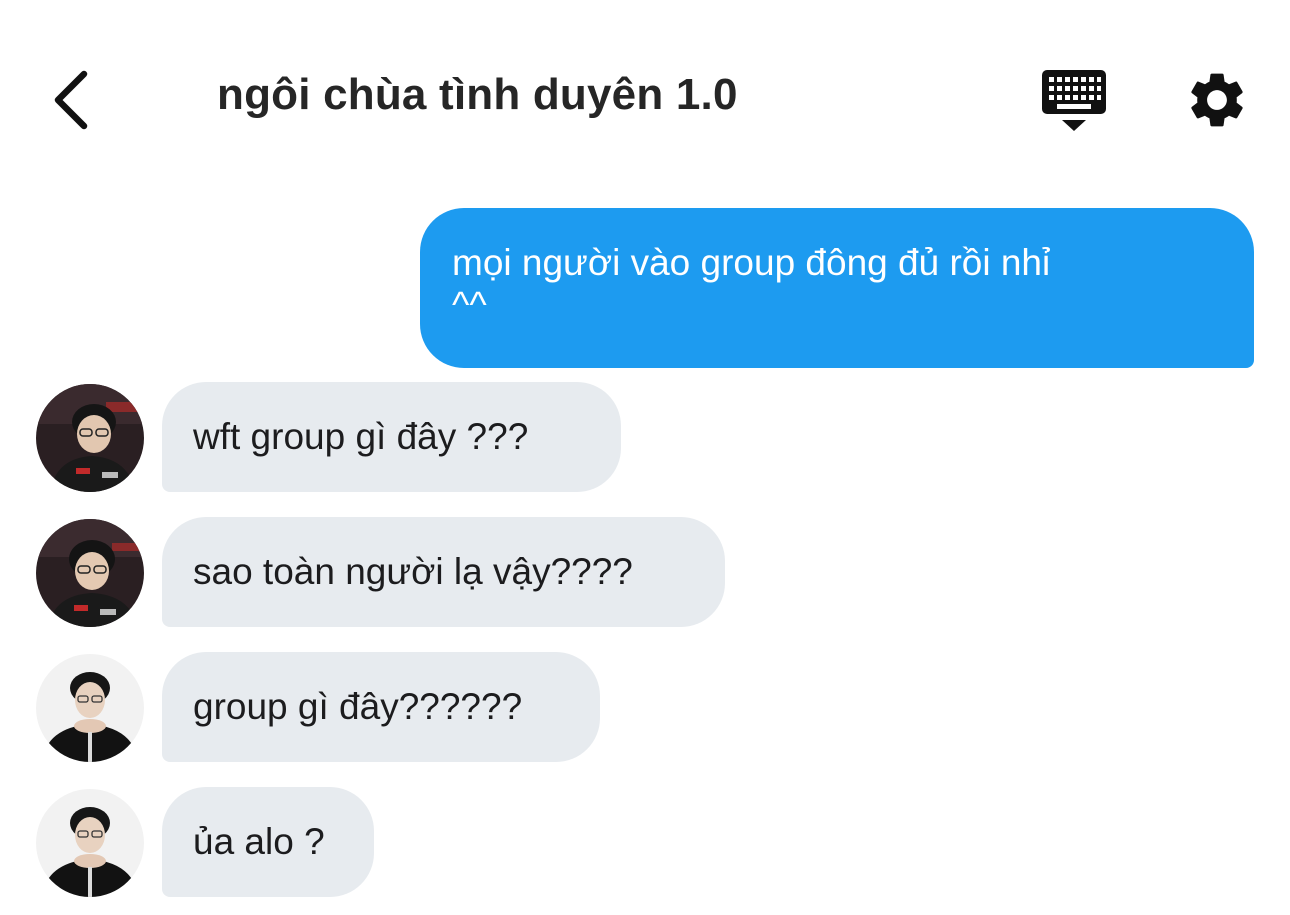 Image resolution: width=1290 pixels, height=915 pixels. Describe the element at coordinates (413, 571) in the screenshot. I see `message-text: sao toàn người lạ vậy????` at that location.